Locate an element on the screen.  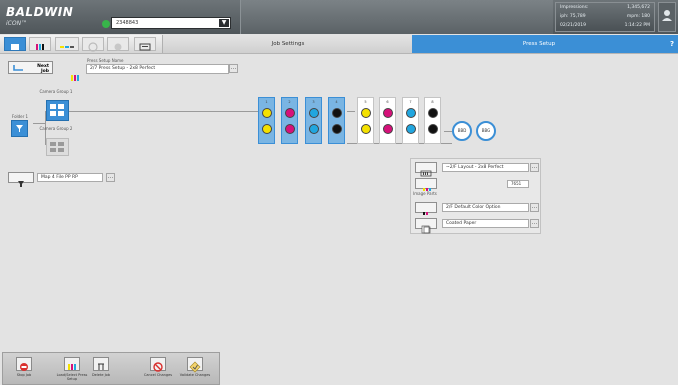
layout-icon is located at coordinates (426, 173).